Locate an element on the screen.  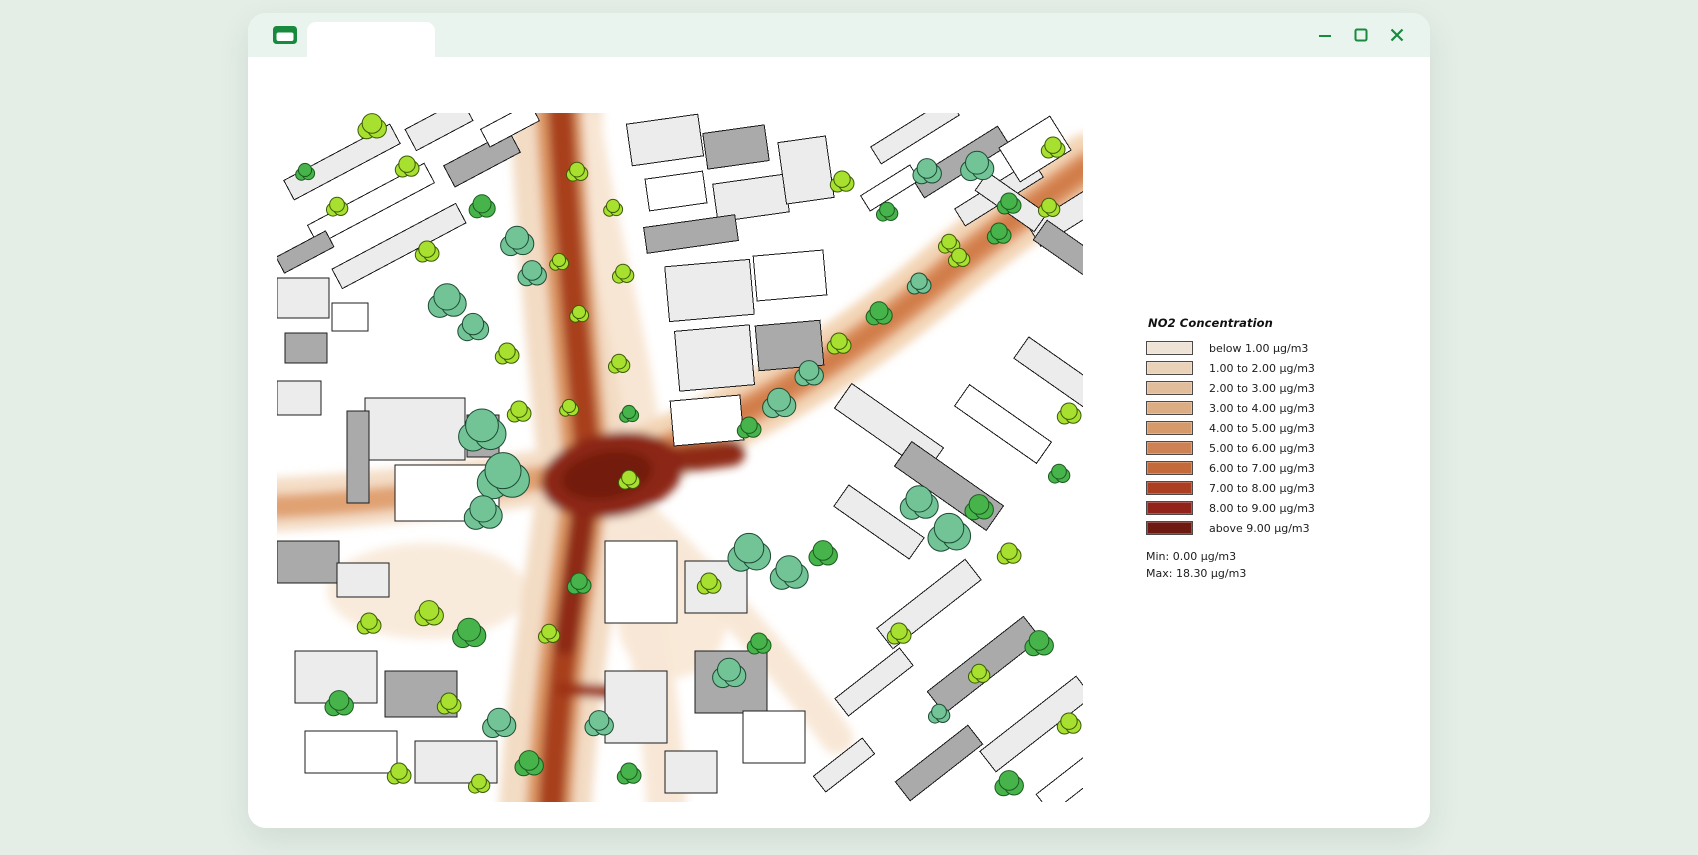
legend-entry: 2.00 to 3.00 µg/m3 is located at coordinates (1277, 388).